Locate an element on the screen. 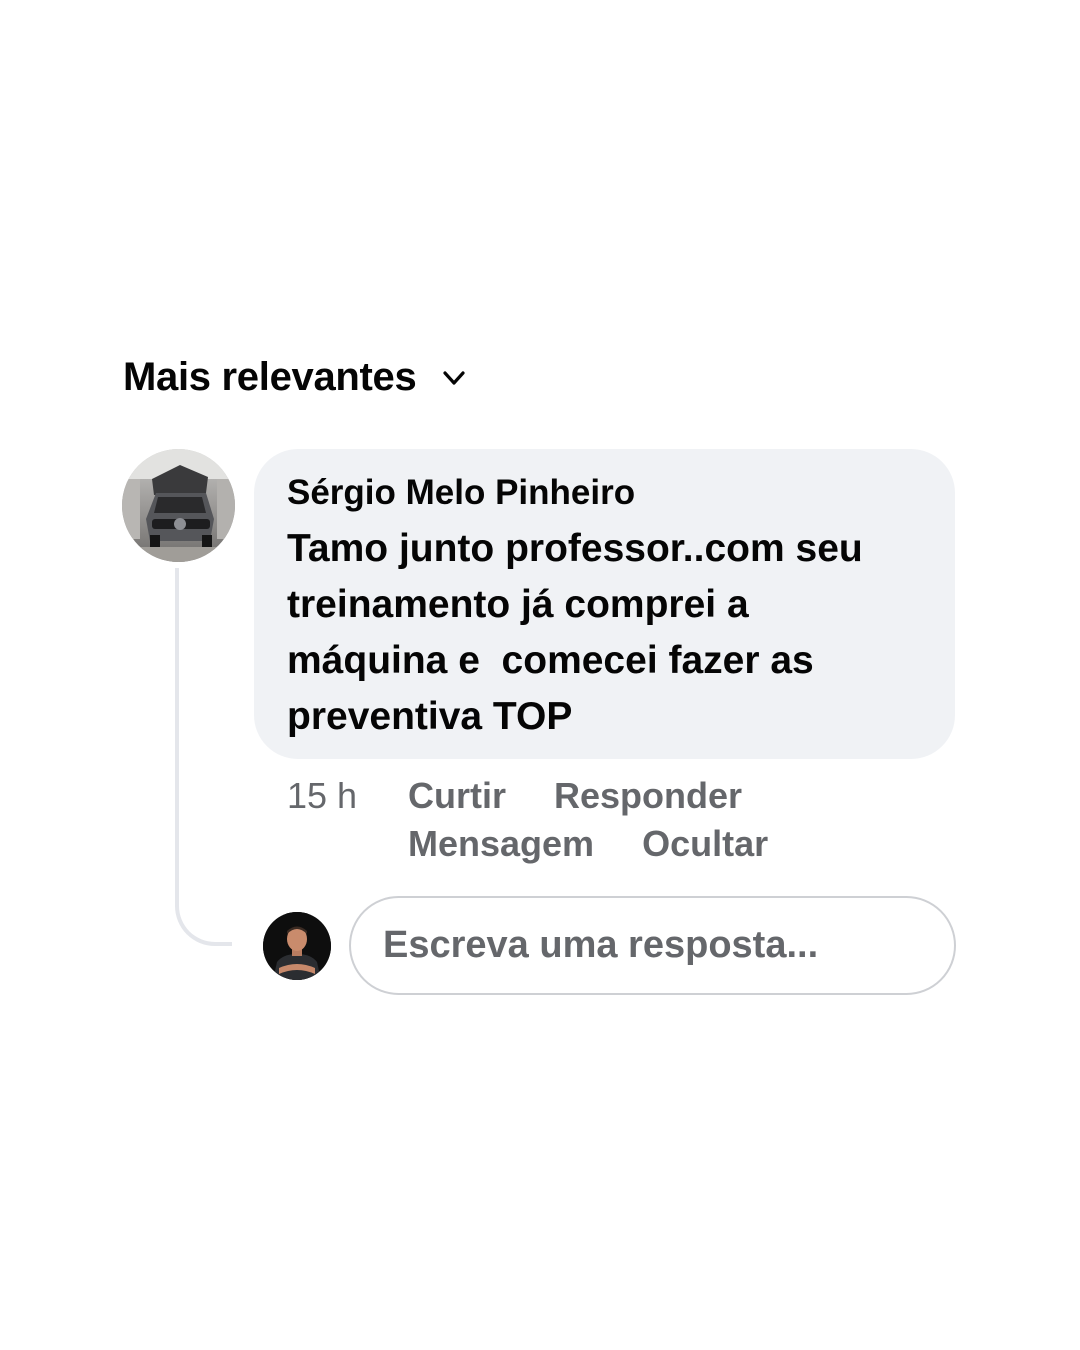 The height and width of the screenshot is (1350, 1080). message-button: Mensagem is located at coordinates (501, 844).